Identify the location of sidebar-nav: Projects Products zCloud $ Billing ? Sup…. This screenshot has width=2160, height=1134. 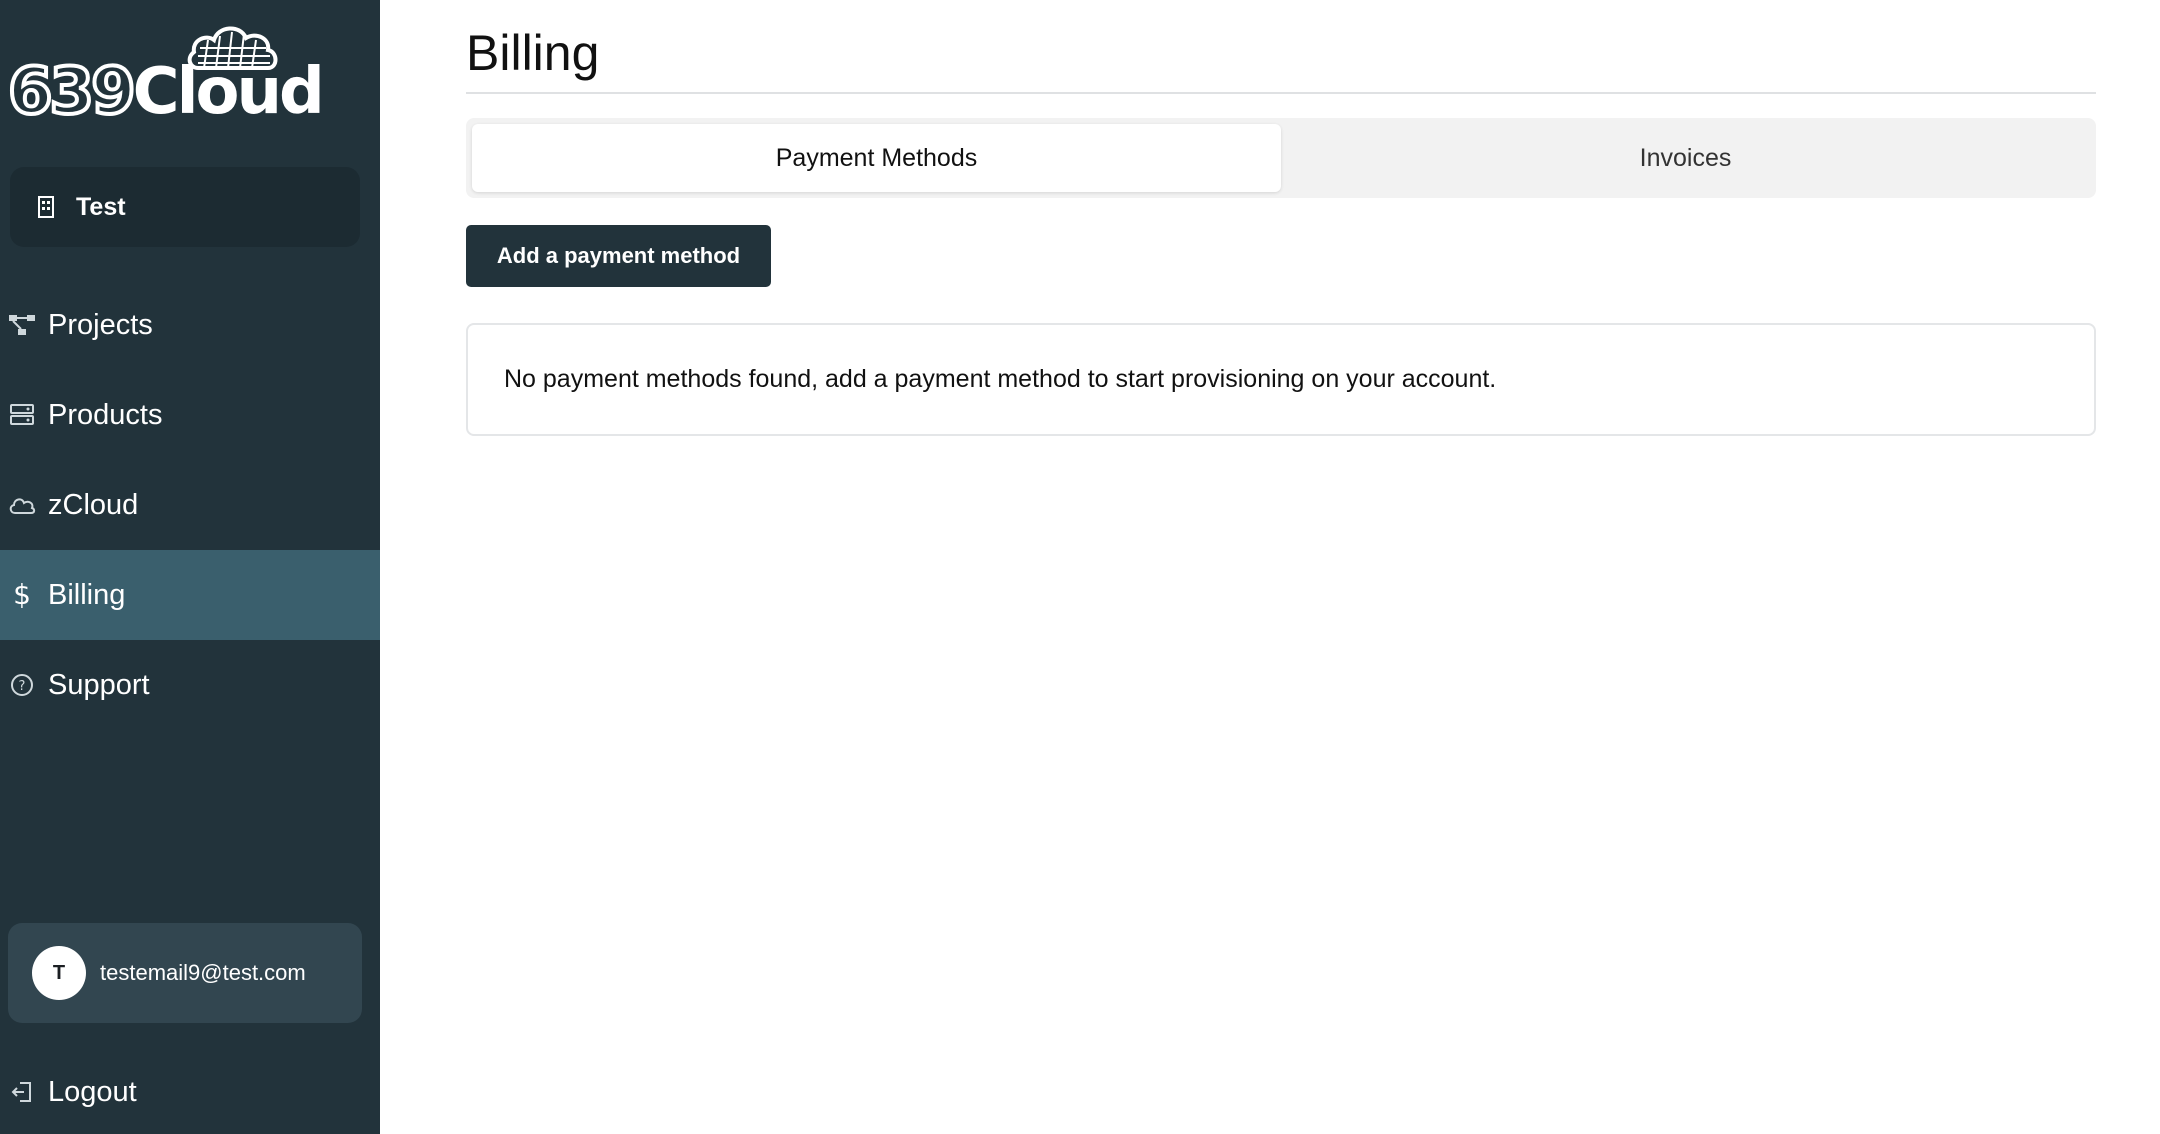
(190, 505).